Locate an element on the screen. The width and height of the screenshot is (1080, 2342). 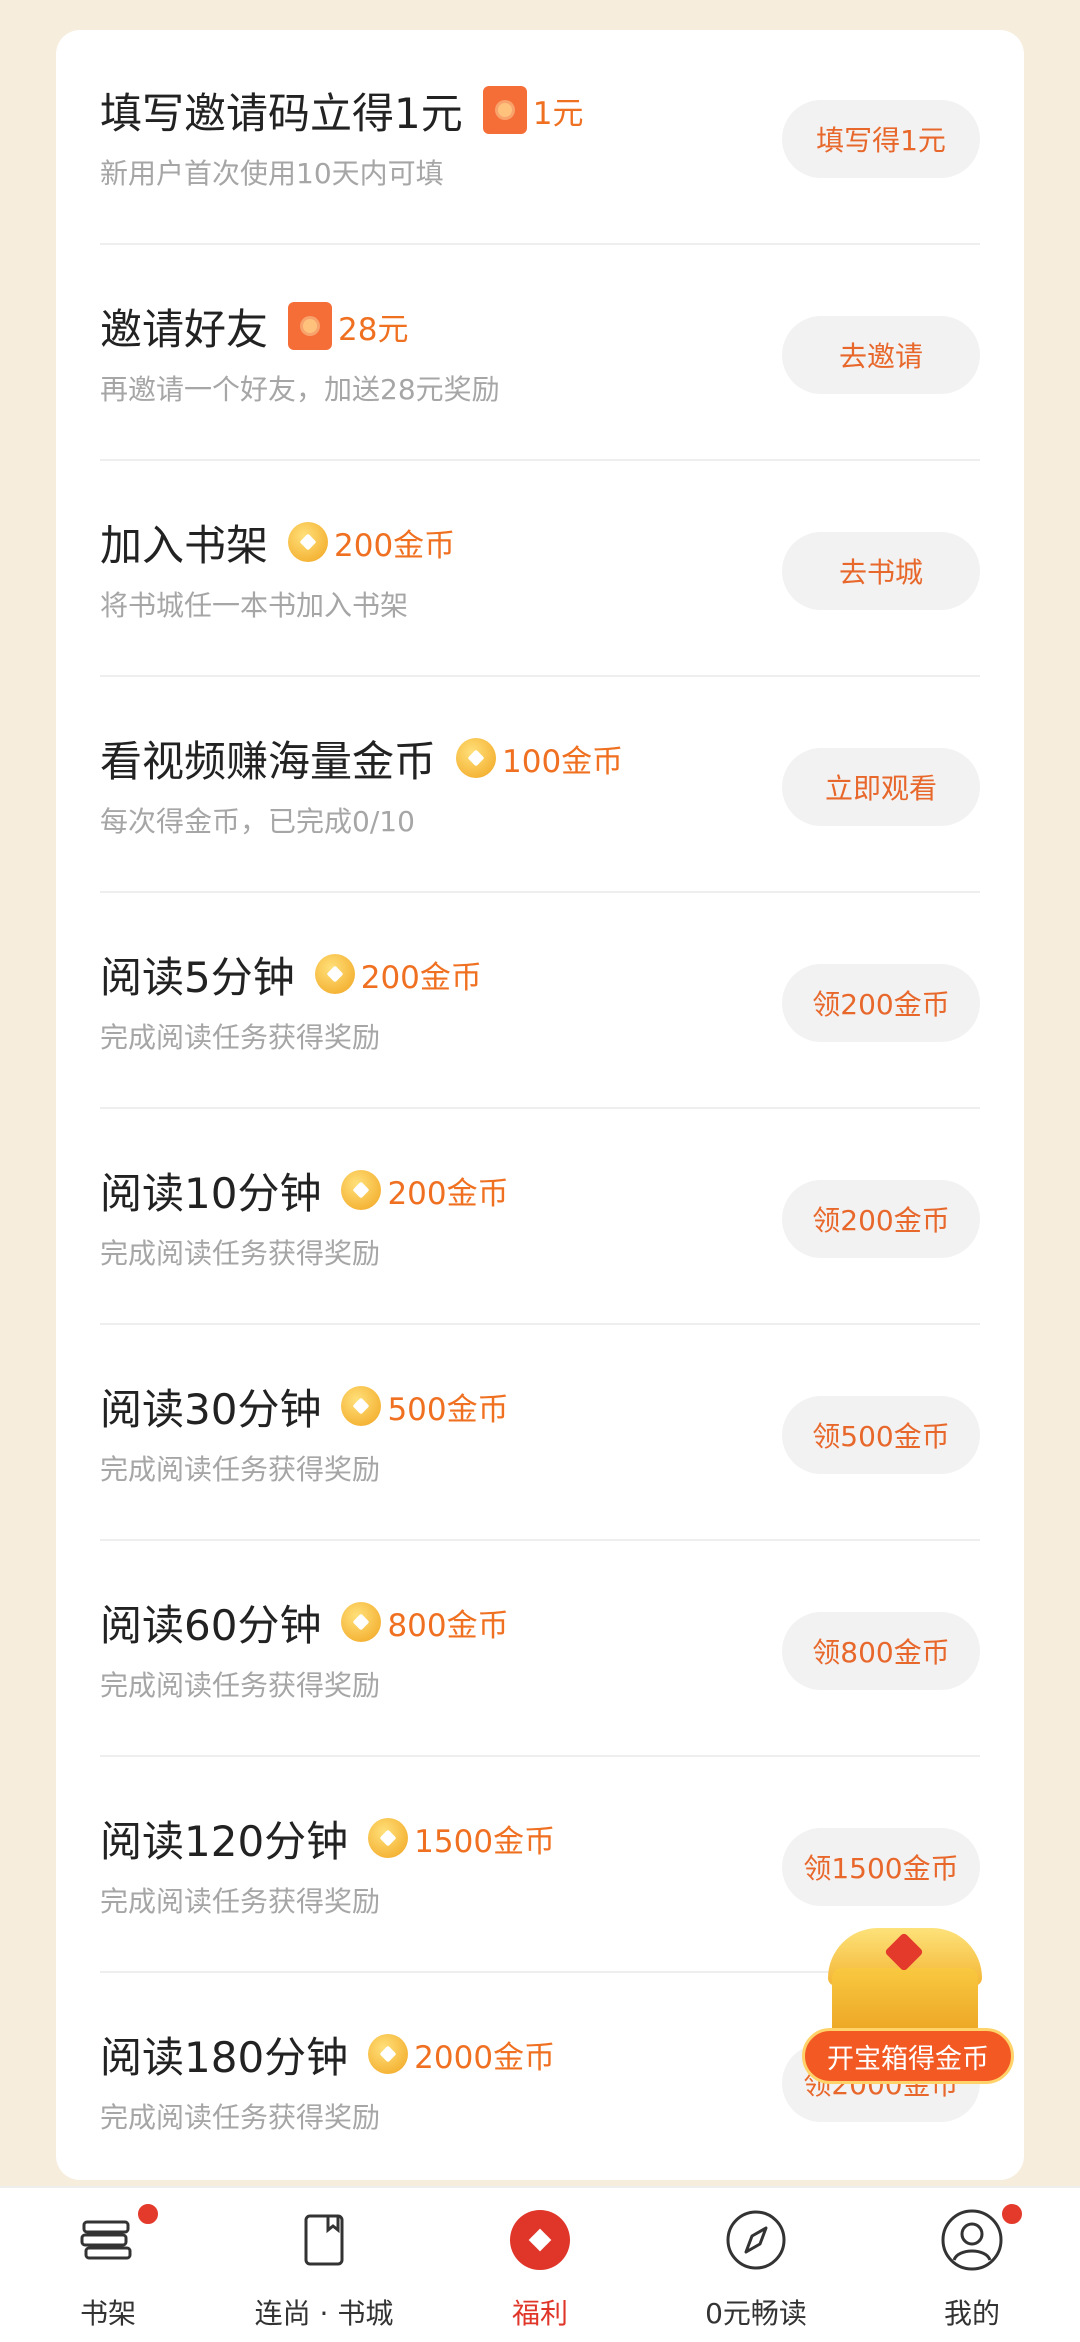
nav-item-1: 连尚 · 书城 is located at coordinates (324, 2265).